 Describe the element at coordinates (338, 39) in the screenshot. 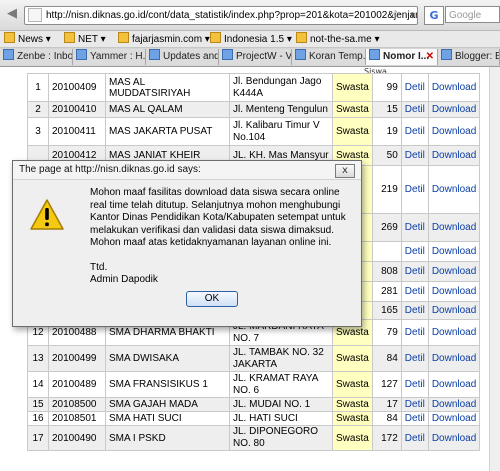

I see `bookmark-not-the-sa-me: not-the-sa.me ▾` at that location.